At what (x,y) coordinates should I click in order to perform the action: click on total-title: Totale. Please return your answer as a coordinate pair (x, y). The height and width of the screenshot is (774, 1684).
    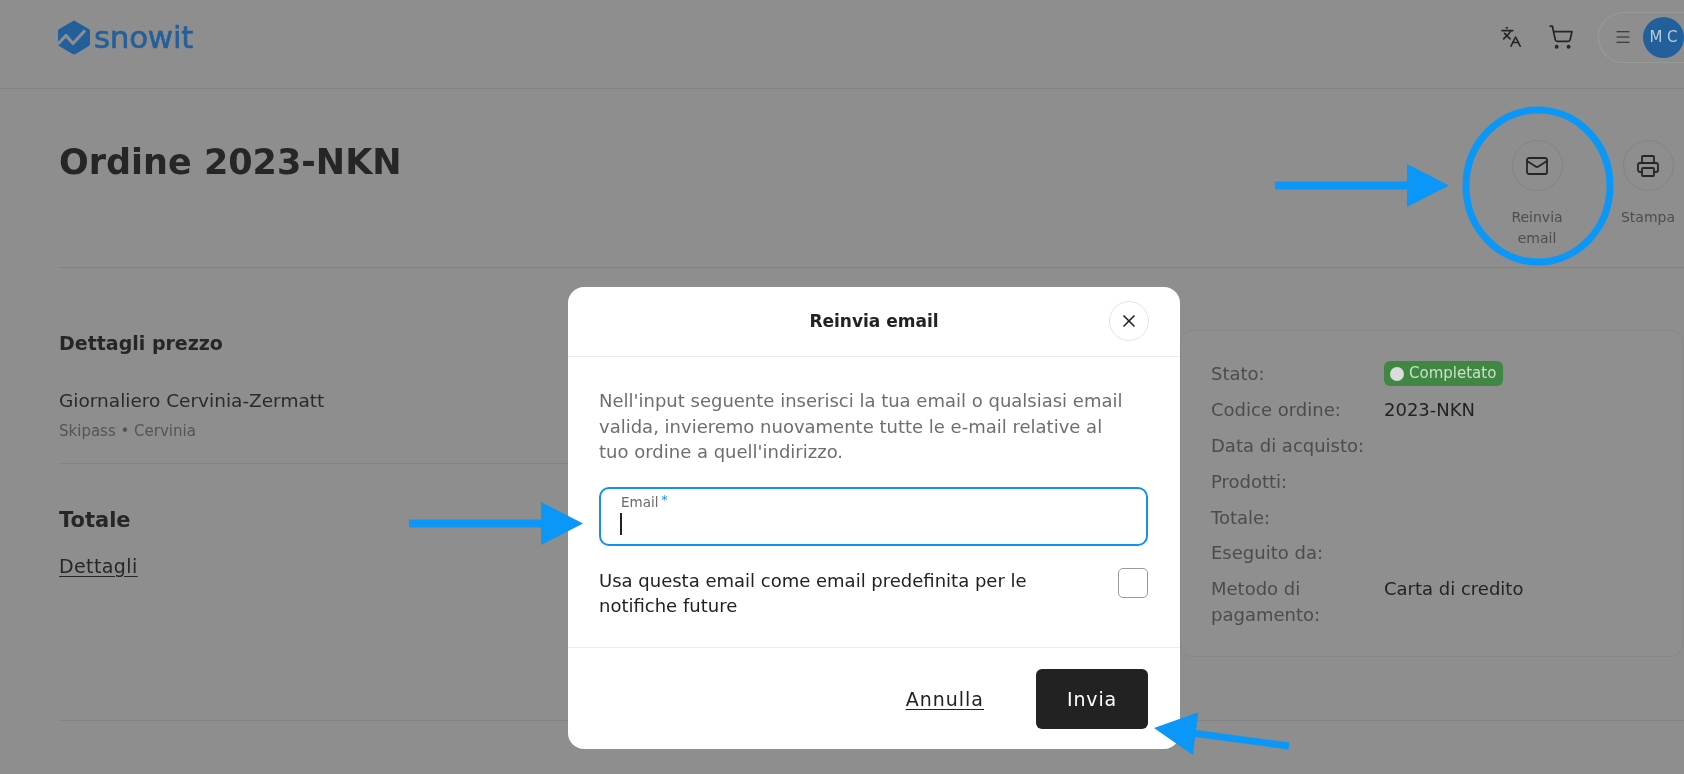
    Looking at the image, I should click on (95, 520).